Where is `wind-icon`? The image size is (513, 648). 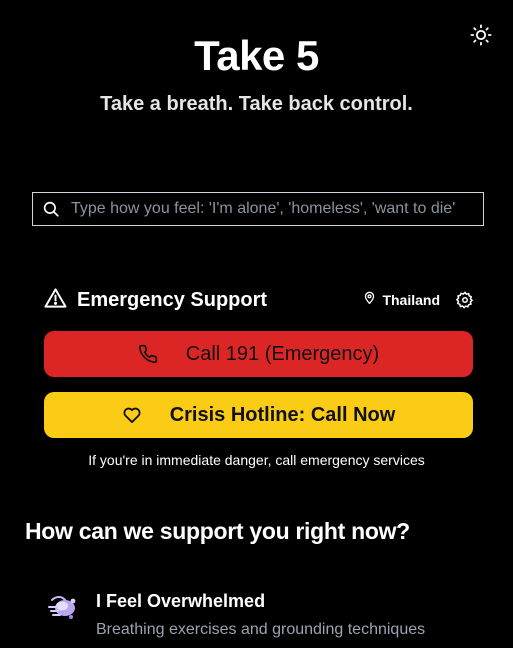 wind-icon is located at coordinates (63, 607).